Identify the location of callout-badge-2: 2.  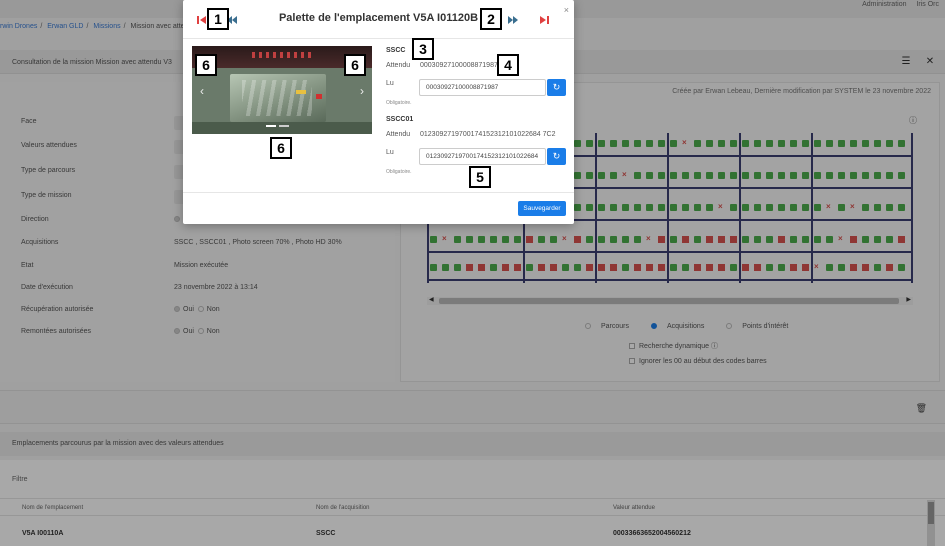
(491, 19).